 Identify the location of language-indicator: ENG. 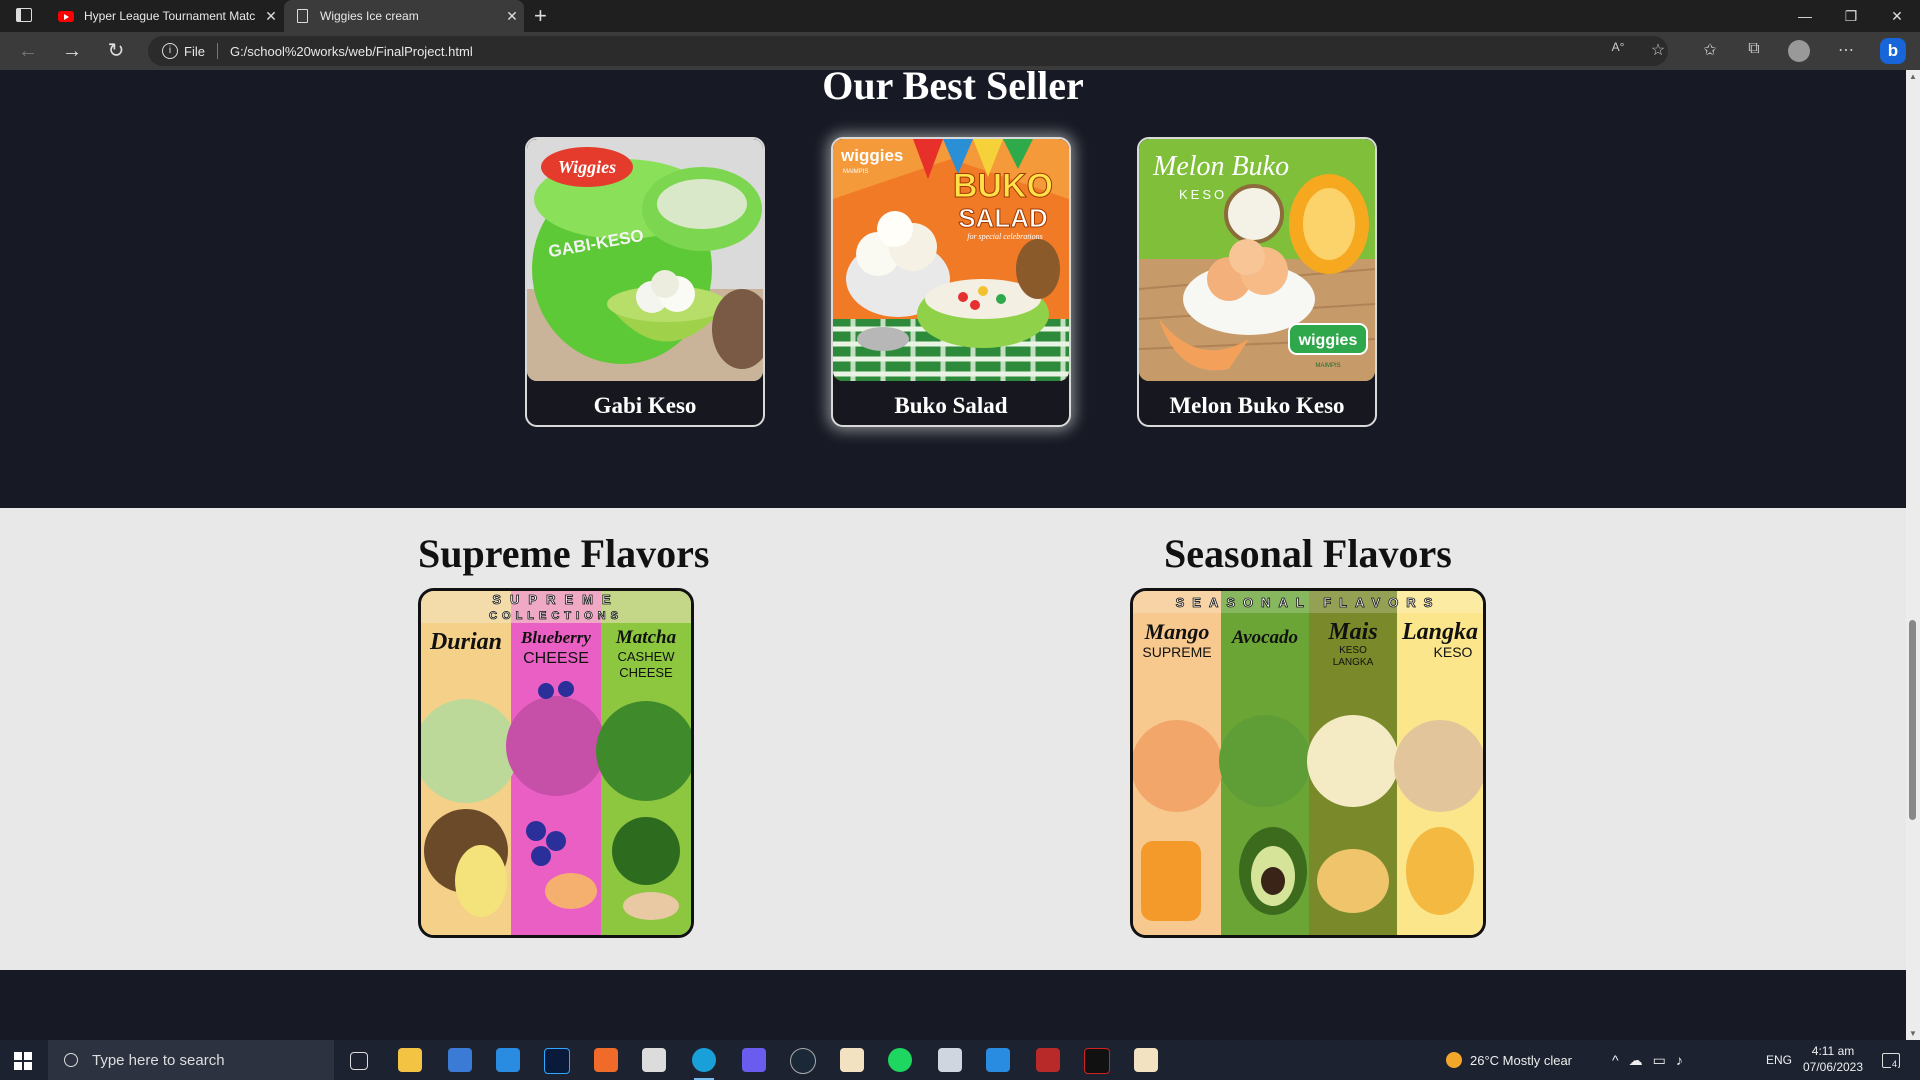
(1779, 1060).